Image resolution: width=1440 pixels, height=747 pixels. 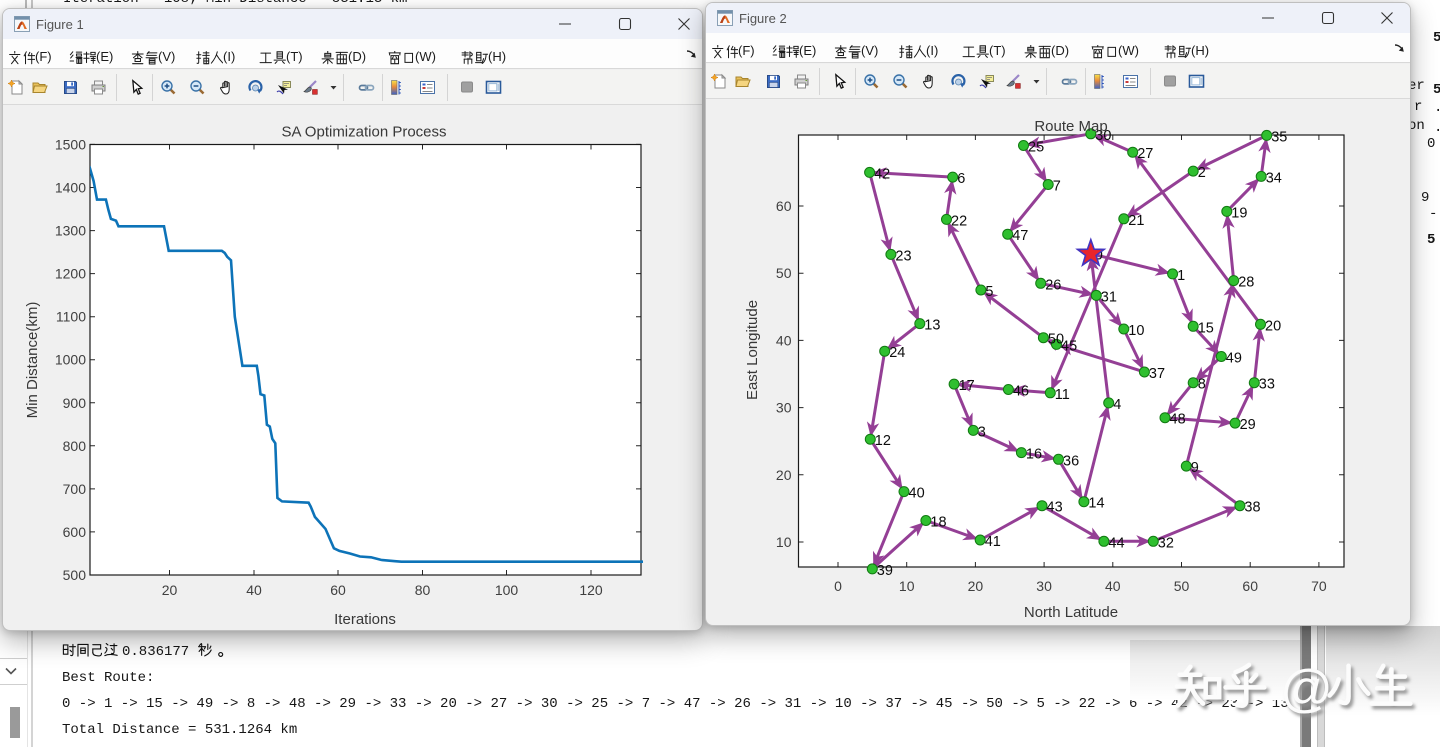 What do you see at coordinates (989, 292) in the screenshot?
I see `svg-text: 5` at bounding box center [989, 292].